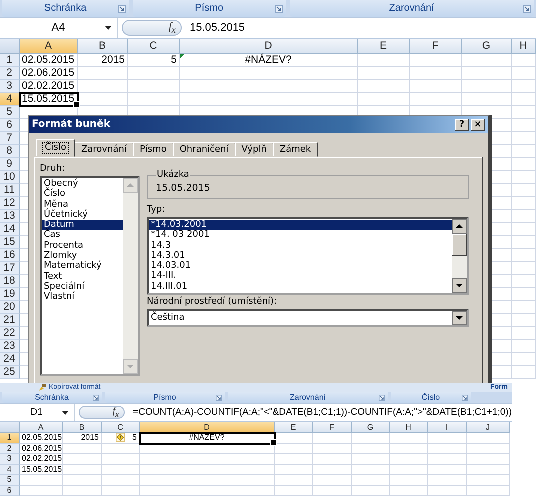 Image resolution: width=536 pixels, height=500 pixels. Describe the element at coordinates (10, 307) in the screenshot. I see `row-header: 20` at that location.